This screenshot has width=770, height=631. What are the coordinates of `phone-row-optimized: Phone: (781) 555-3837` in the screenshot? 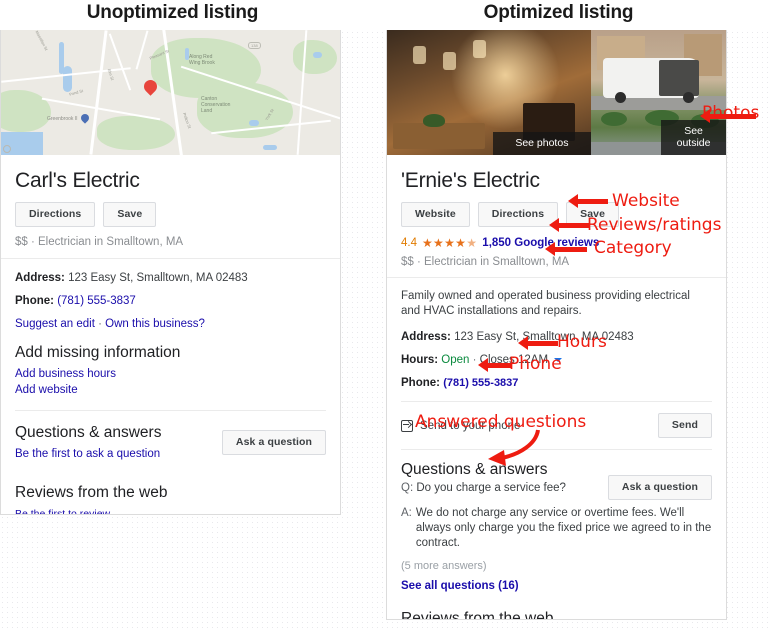 It's located at (556, 383).